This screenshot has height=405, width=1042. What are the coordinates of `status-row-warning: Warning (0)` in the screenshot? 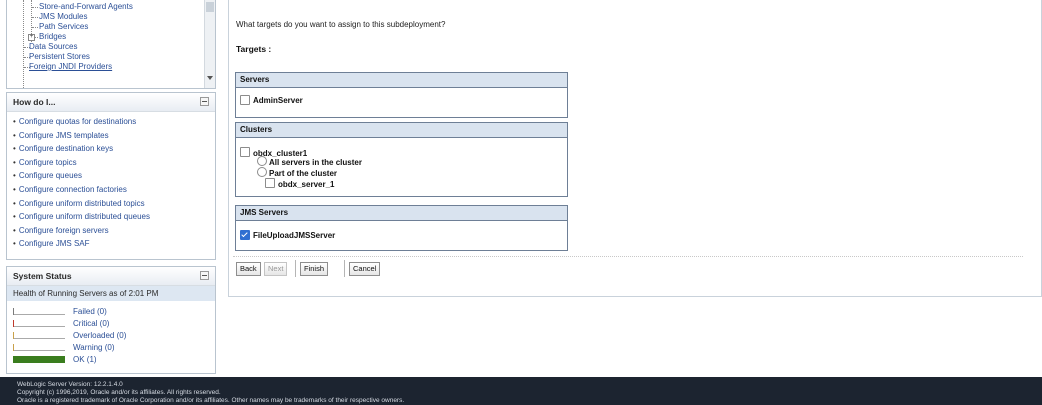 It's located at (111, 348).